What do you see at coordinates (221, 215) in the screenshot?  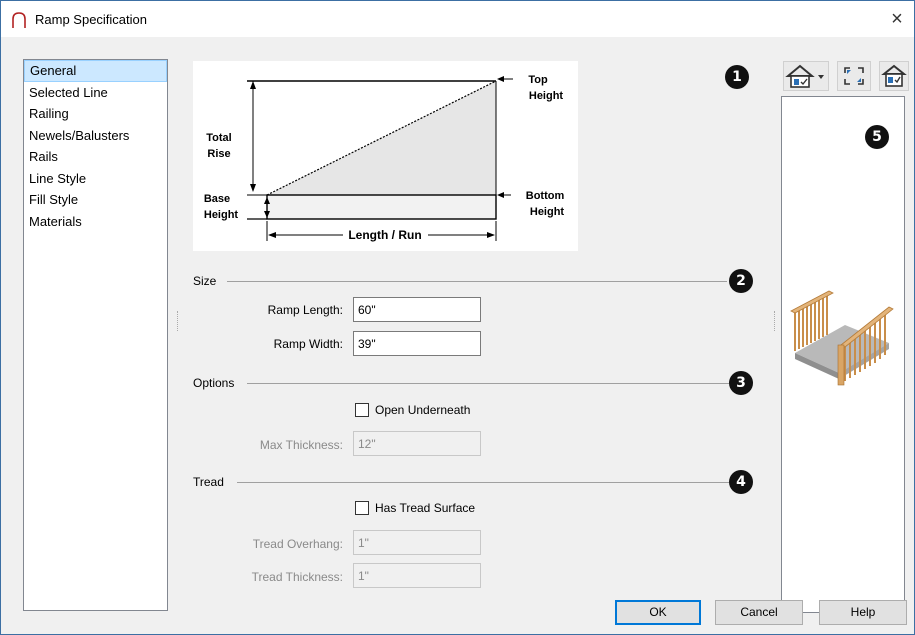 I see `base-height-label-2: Height` at bounding box center [221, 215].